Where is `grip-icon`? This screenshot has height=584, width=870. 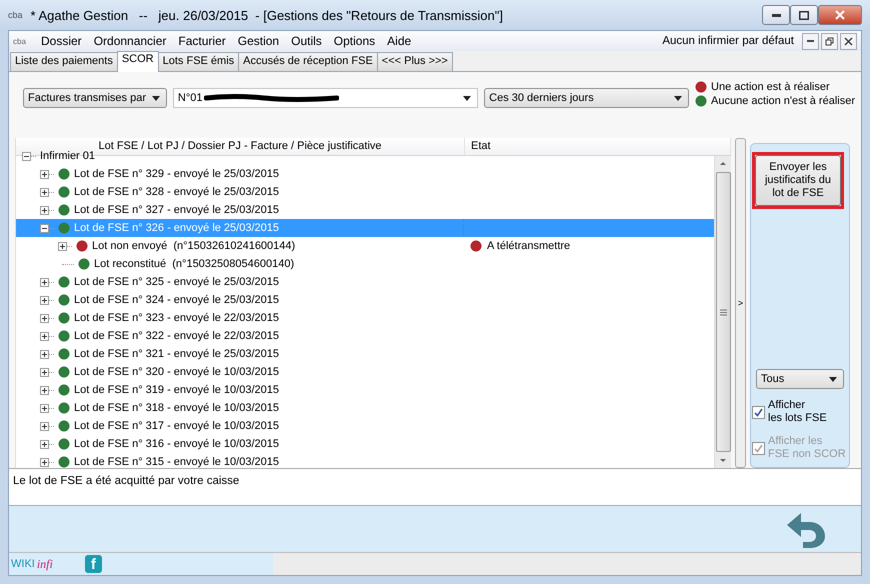
grip-icon is located at coordinates (723, 312).